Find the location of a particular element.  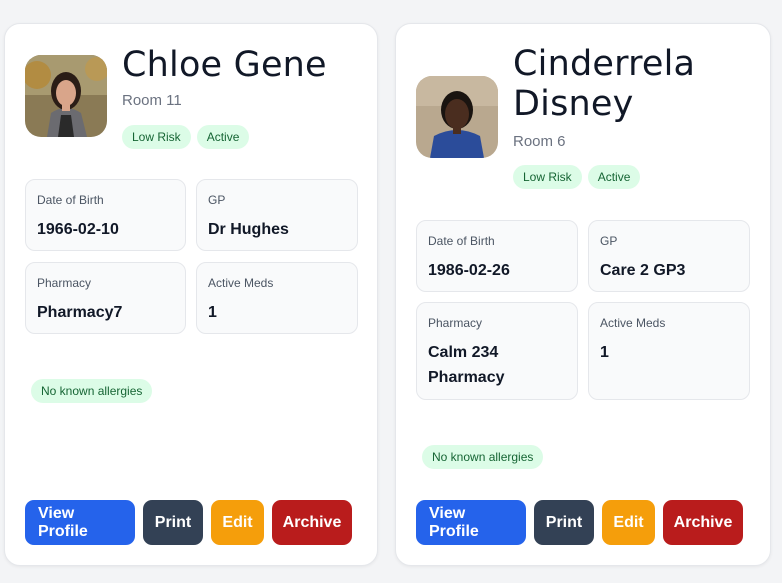

resident-name: Chloe Gene is located at coordinates (224, 65).